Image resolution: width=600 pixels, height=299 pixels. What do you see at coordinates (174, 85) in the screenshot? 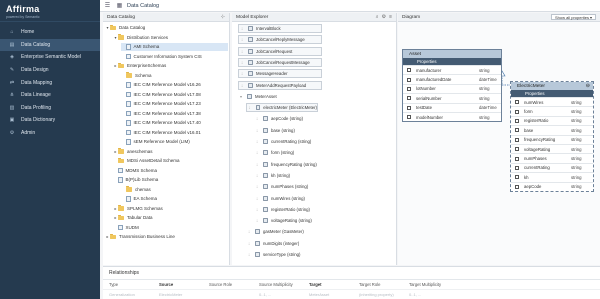
I see `tree-item: IEC CIM Reference Model v16.26` at bounding box center [174, 85].